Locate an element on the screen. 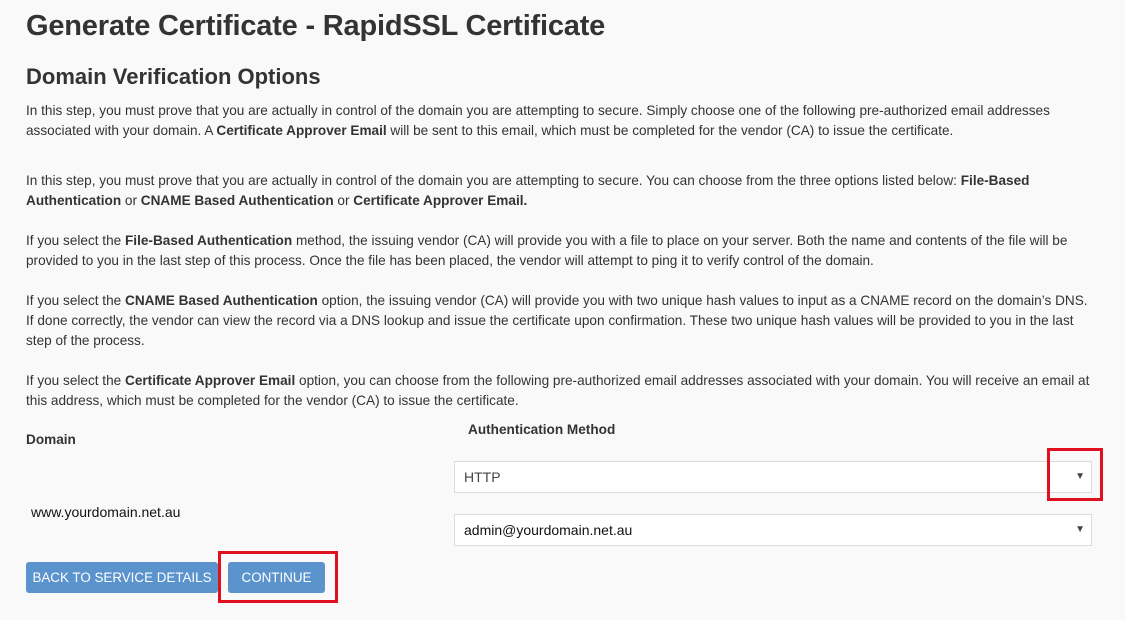  auth-method-column-label: Authentication Method is located at coordinates (542, 429).